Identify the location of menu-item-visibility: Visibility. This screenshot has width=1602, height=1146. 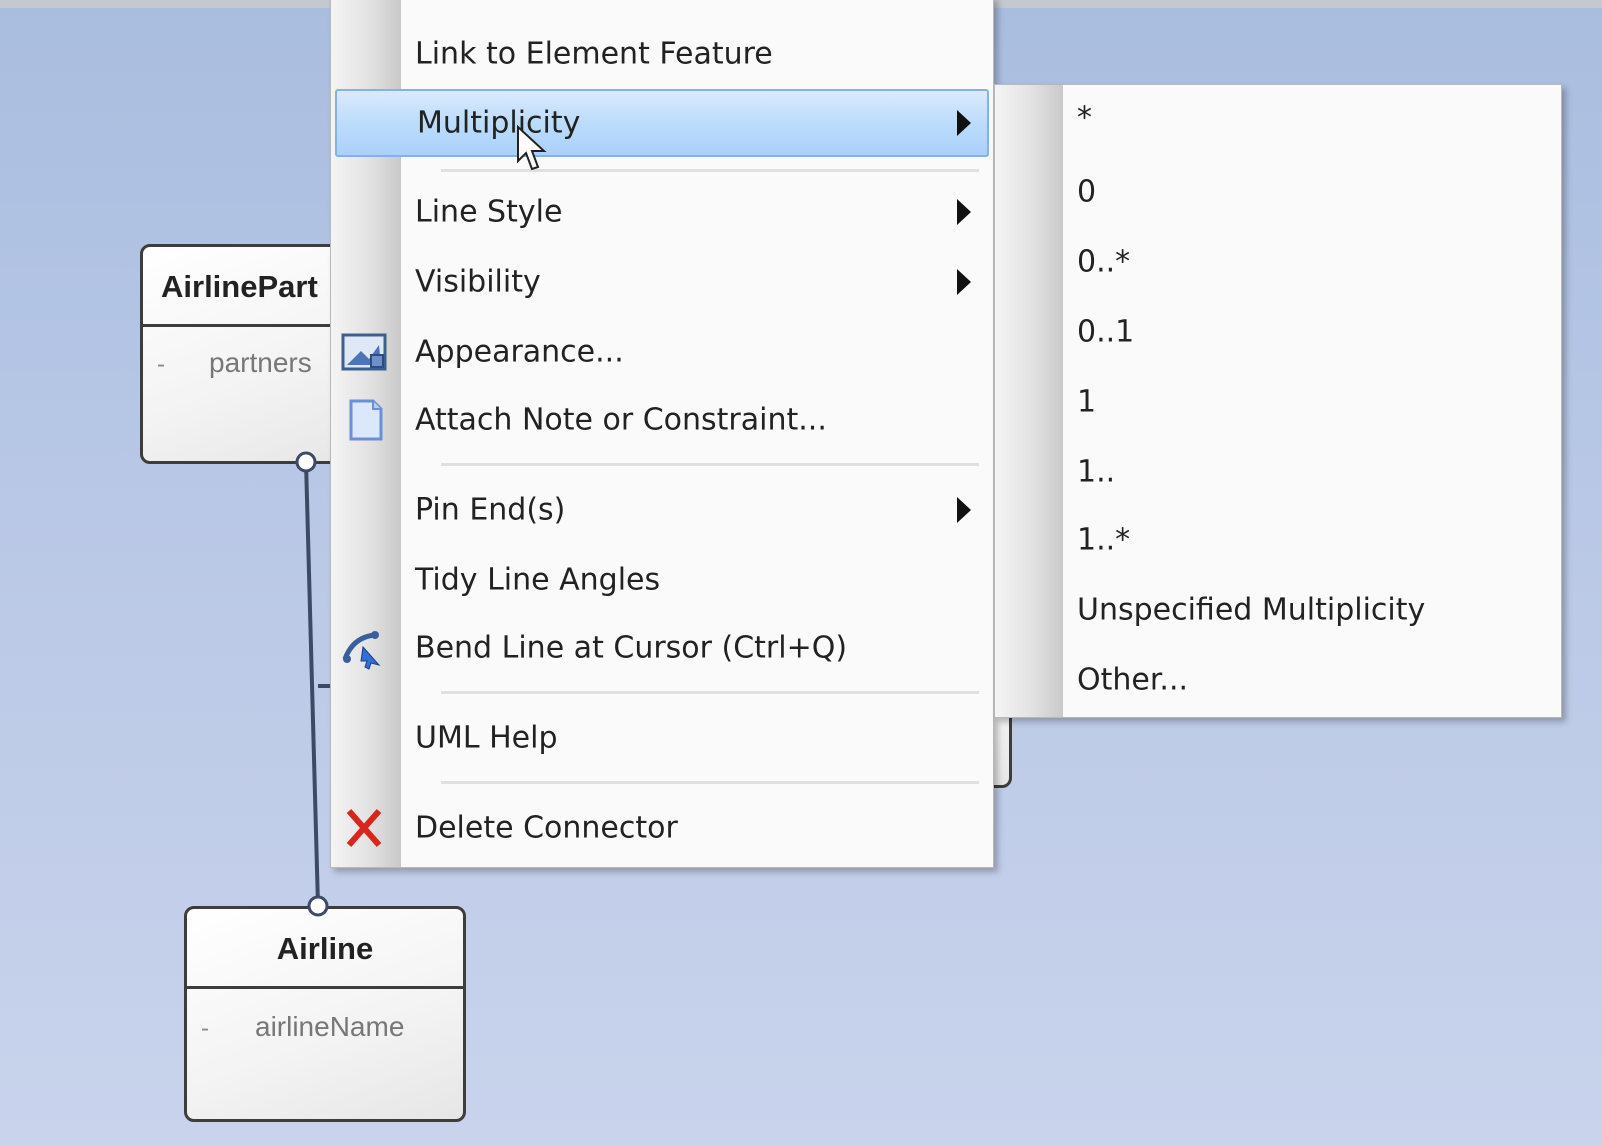
(662, 282).